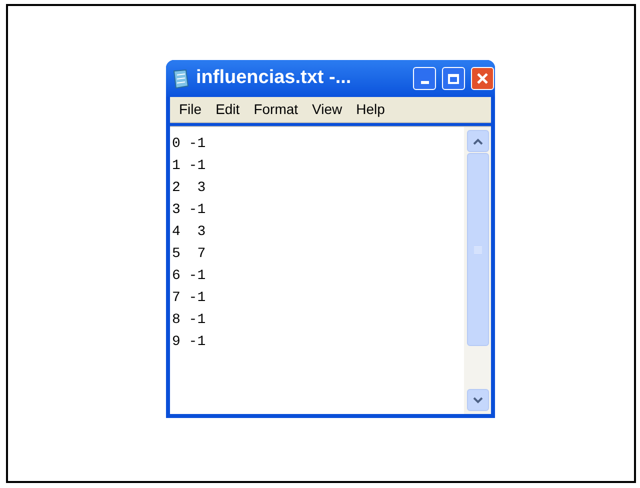 The height and width of the screenshot is (488, 640). I want to click on menu-item: File, so click(190, 109).